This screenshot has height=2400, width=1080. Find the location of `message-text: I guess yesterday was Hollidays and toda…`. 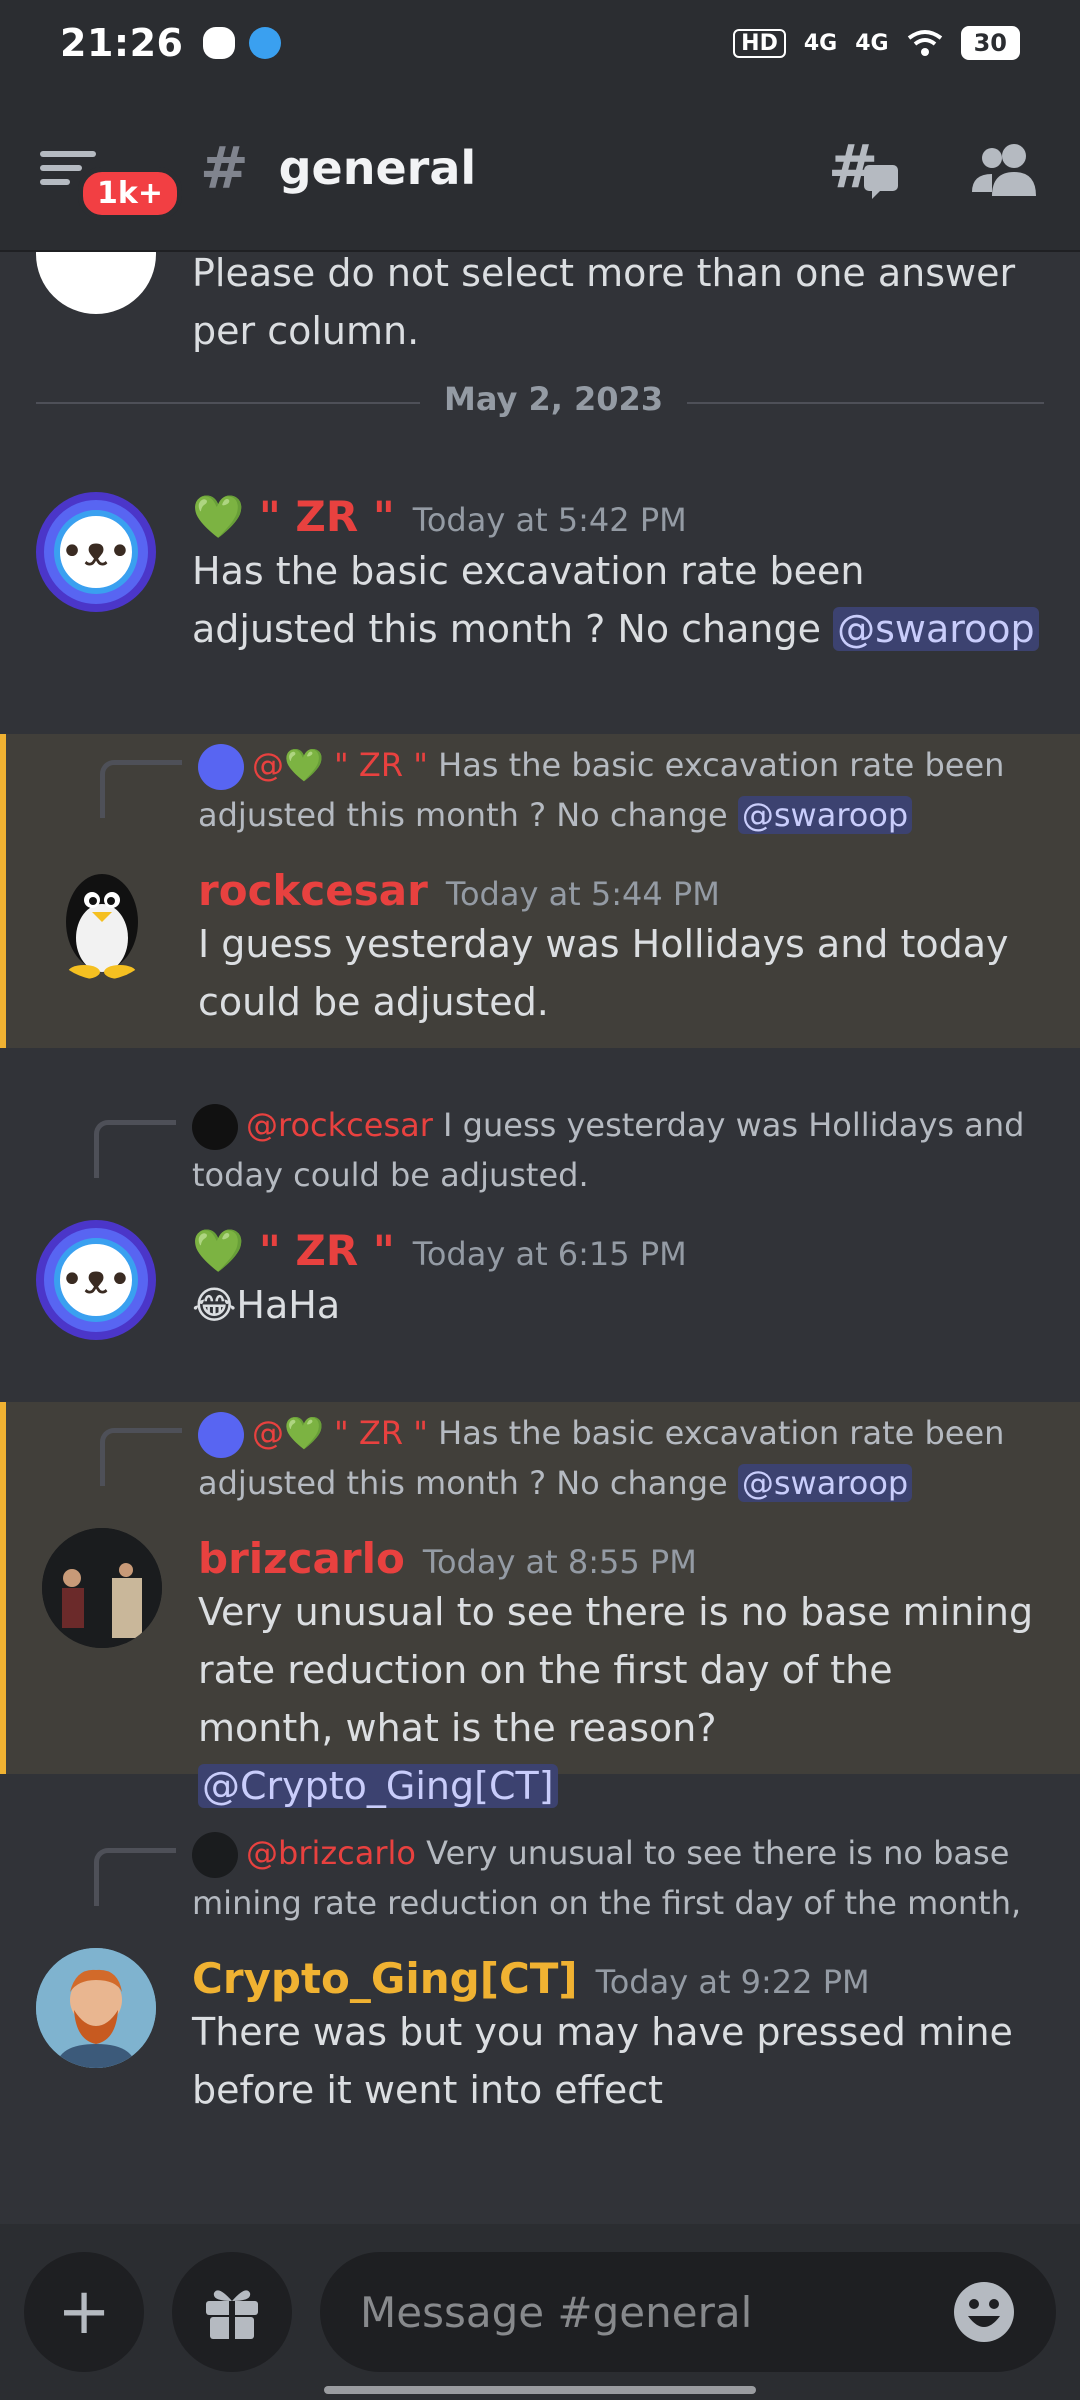

message-text: I guess yesterday was Hollidays and toda… is located at coordinates (603, 973).